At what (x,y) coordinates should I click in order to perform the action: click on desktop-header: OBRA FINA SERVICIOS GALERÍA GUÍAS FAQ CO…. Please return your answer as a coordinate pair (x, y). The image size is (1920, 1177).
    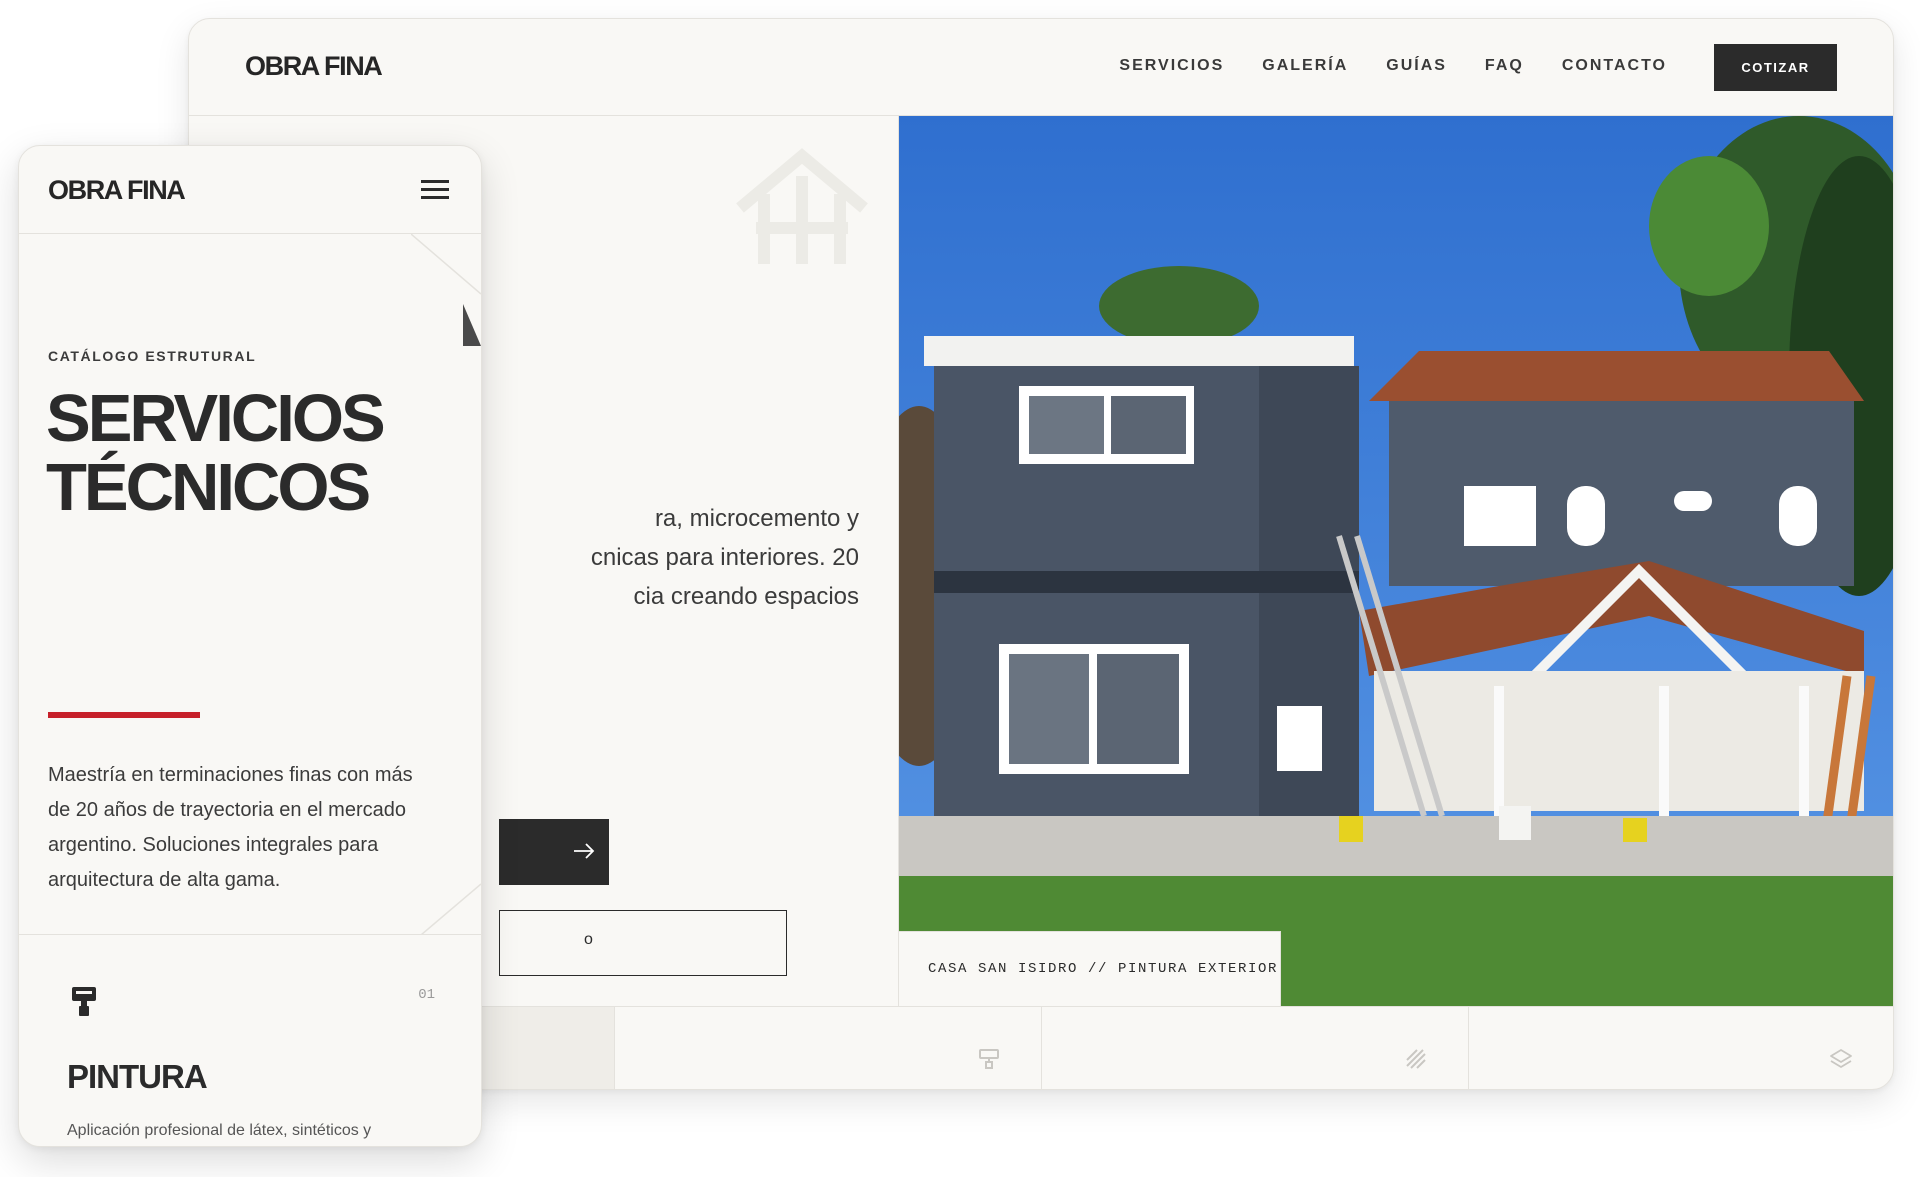
    Looking at the image, I should click on (1041, 67).